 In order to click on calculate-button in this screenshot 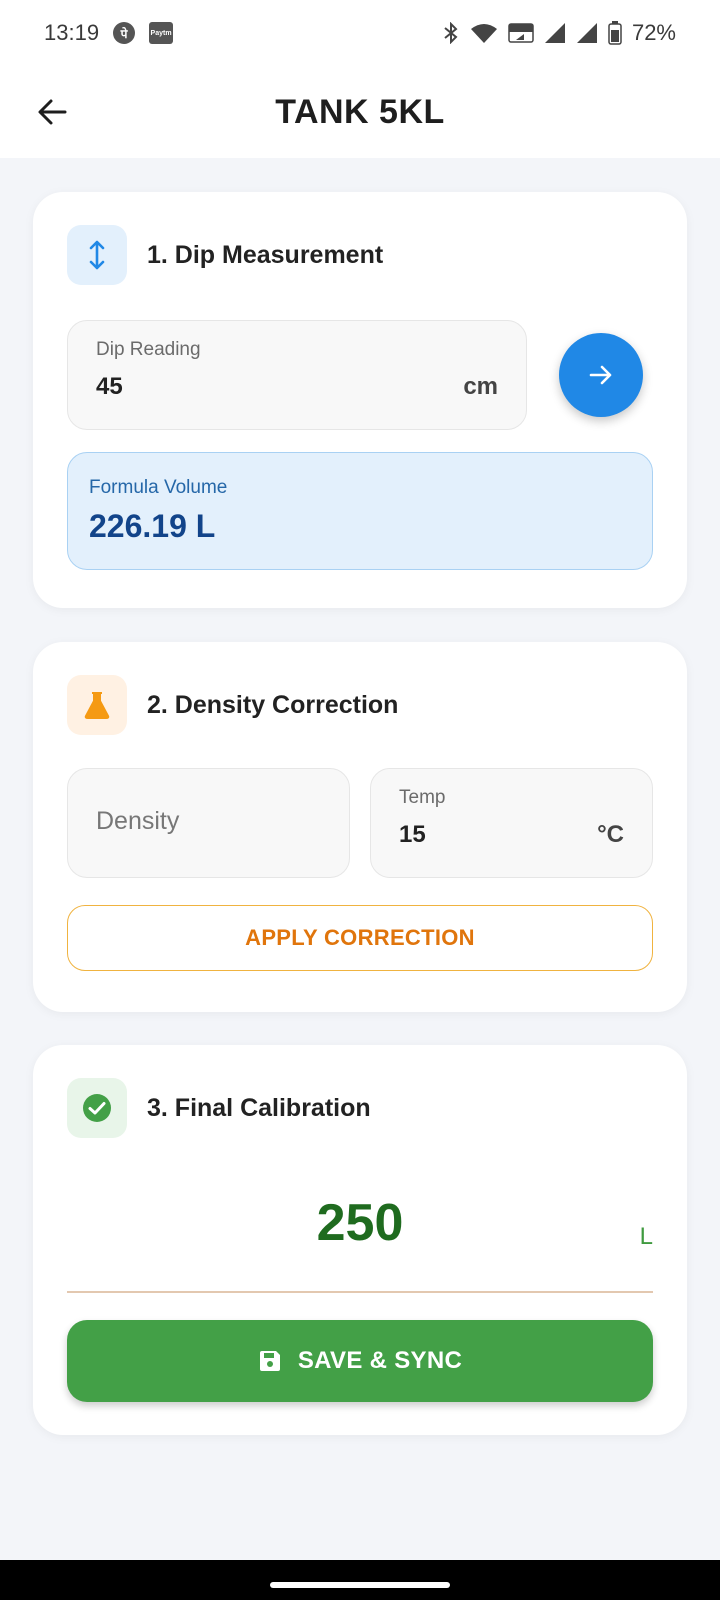, I will do `click(601, 375)`.